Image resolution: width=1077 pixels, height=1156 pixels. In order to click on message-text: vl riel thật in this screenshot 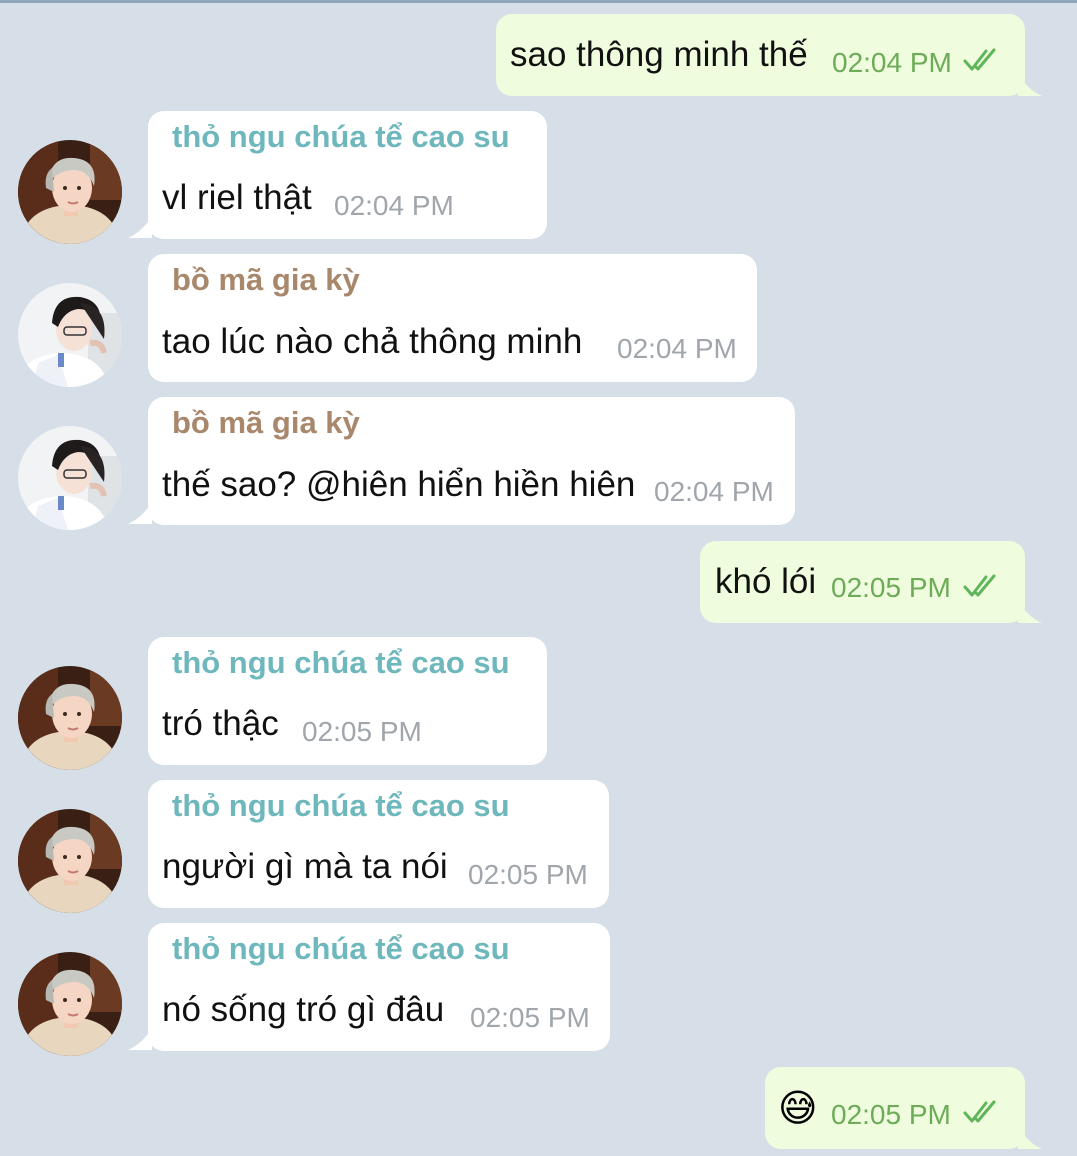, I will do `click(237, 197)`.